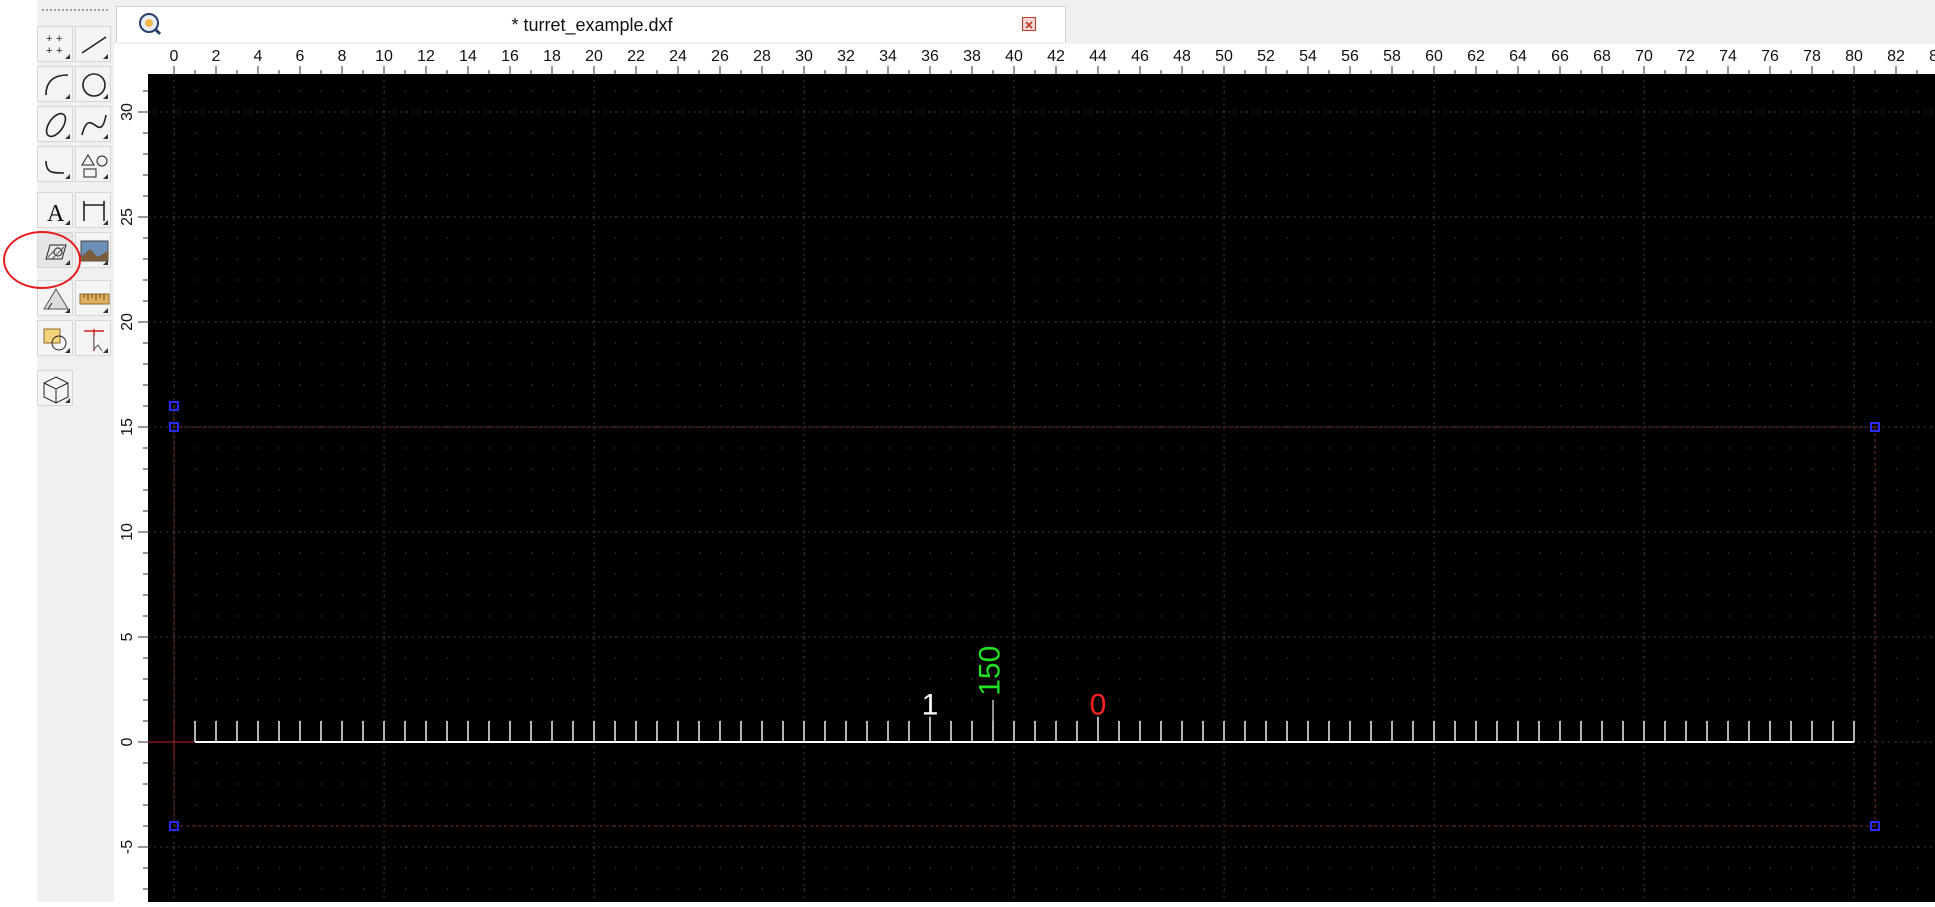 Image resolution: width=1935 pixels, height=907 pixels. What do you see at coordinates (127, 532) in the screenshot?
I see `ruler-y-label: 10` at bounding box center [127, 532].